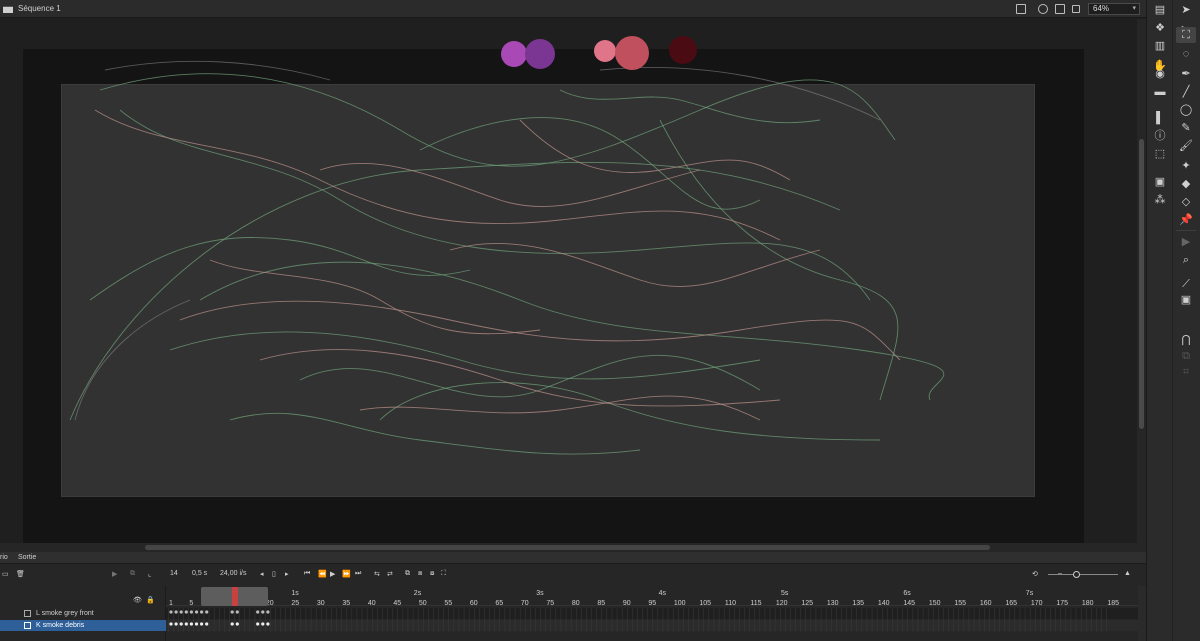 This screenshot has height=641, width=1200. I want to click on timeline-zoom-handle, so click(1076, 574).